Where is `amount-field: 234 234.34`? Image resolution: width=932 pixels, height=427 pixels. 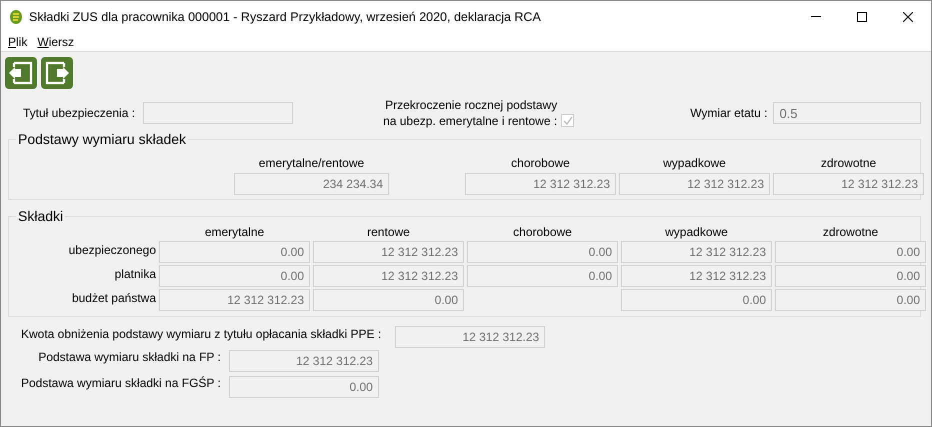 amount-field: 234 234.34 is located at coordinates (311, 184).